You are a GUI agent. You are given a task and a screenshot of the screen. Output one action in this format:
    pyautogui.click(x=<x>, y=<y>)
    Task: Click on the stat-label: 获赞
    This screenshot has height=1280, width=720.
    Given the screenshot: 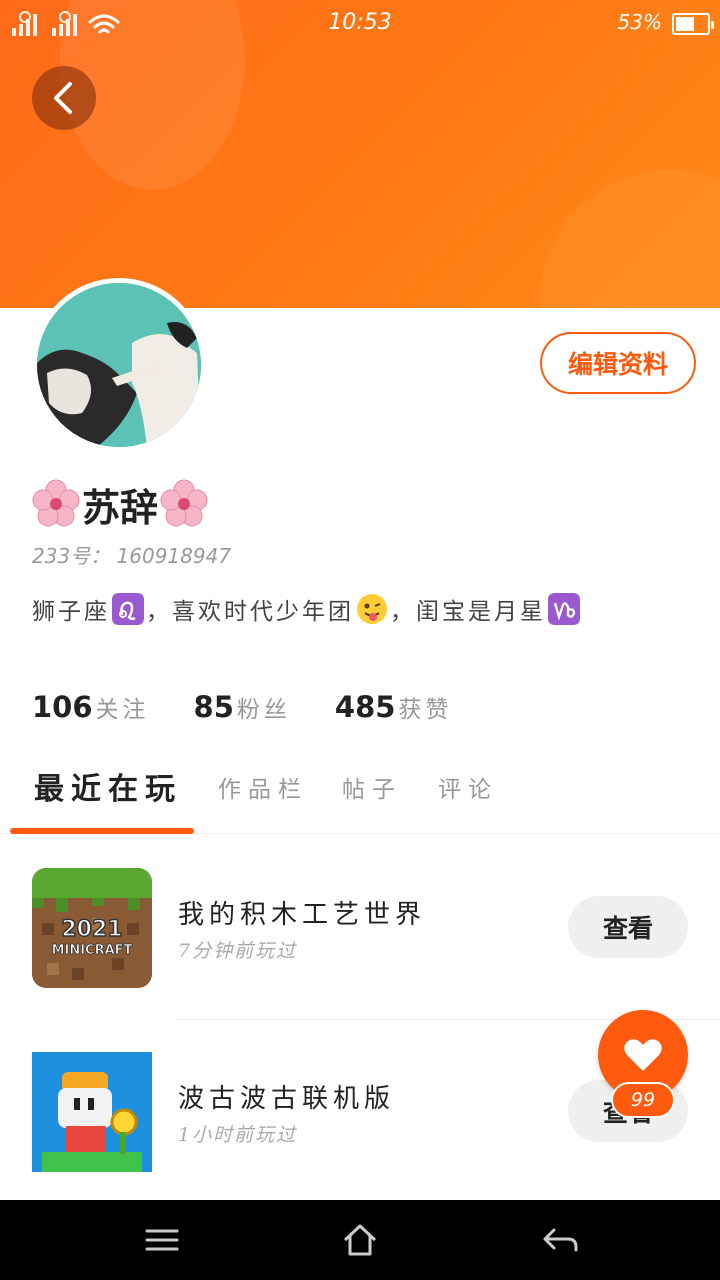 What is the action you would take?
    pyautogui.click(x=425, y=710)
    